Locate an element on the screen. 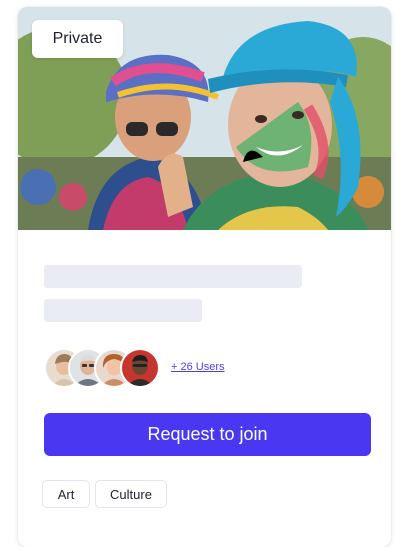 The width and height of the screenshot is (396, 547). privacy-badge: Private is located at coordinates (77, 39).